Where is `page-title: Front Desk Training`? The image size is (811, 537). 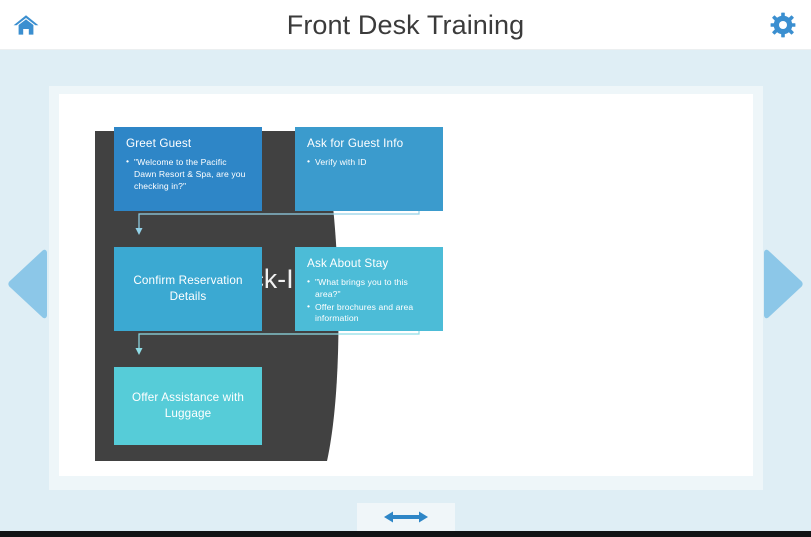 page-title: Front Desk Training is located at coordinates (405, 25).